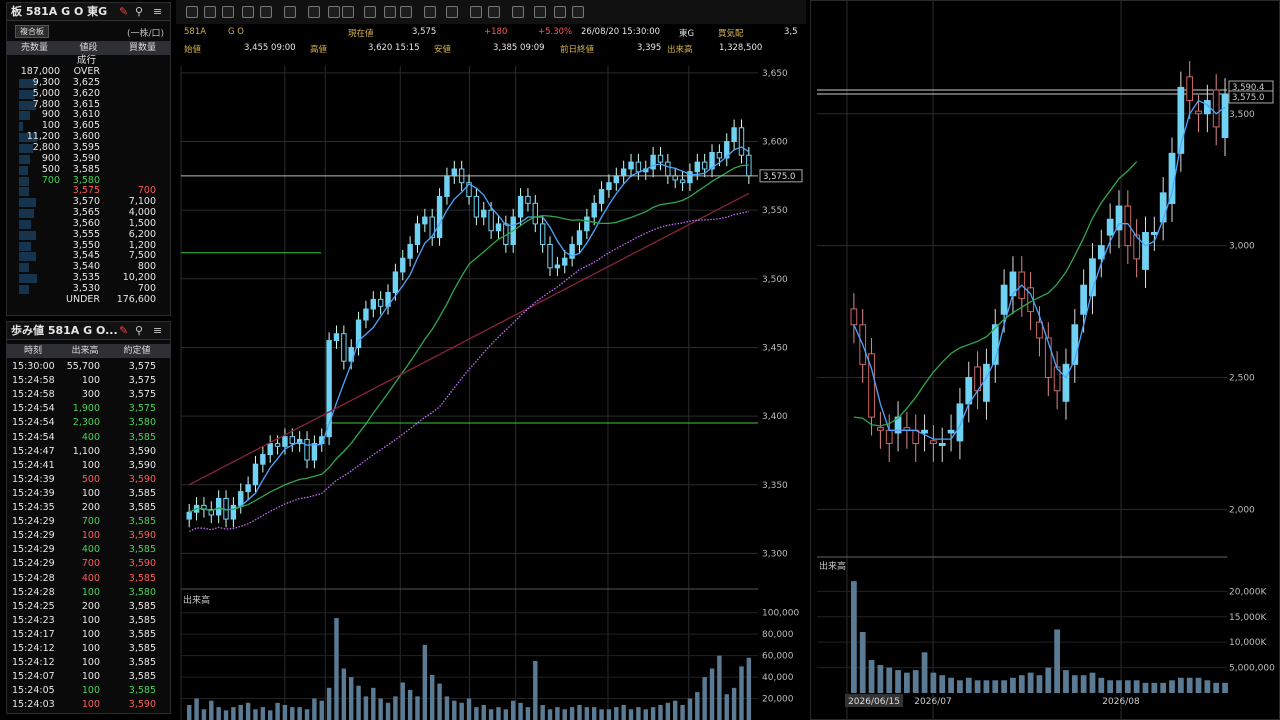 The image size is (1280, 720). I want to click on tick-time: 15:24:29, so click(33, 536).